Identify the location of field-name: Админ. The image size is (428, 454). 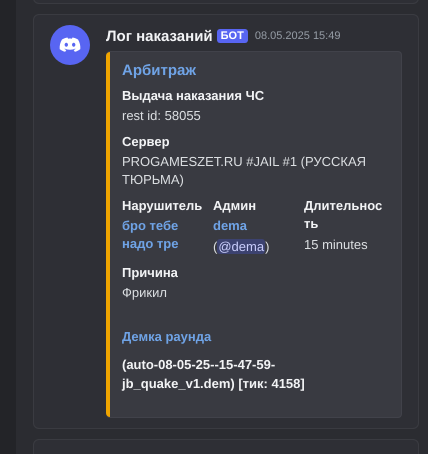
(235, 205).